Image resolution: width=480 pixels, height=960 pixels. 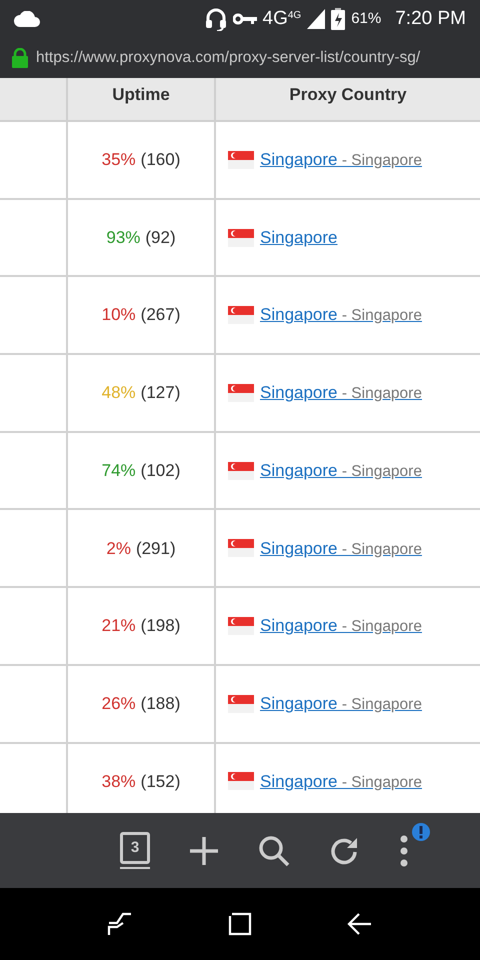 I want to click on country-link: Singapore, so click(x=299, y=237).